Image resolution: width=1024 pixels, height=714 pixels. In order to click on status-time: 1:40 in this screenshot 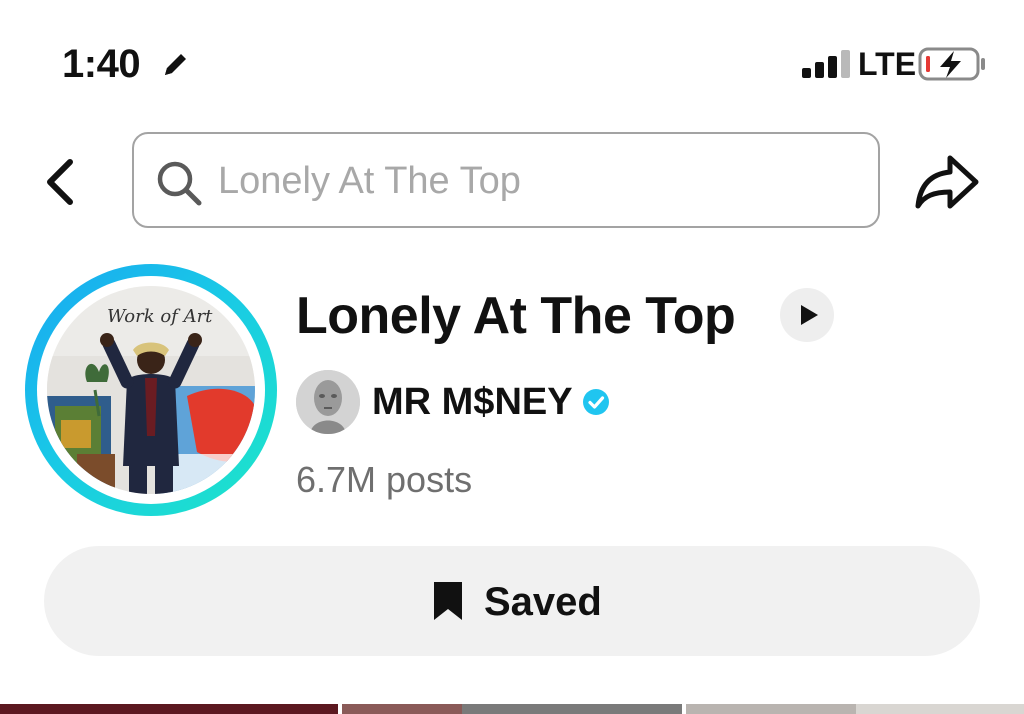, I will do `click(101, 64)`.